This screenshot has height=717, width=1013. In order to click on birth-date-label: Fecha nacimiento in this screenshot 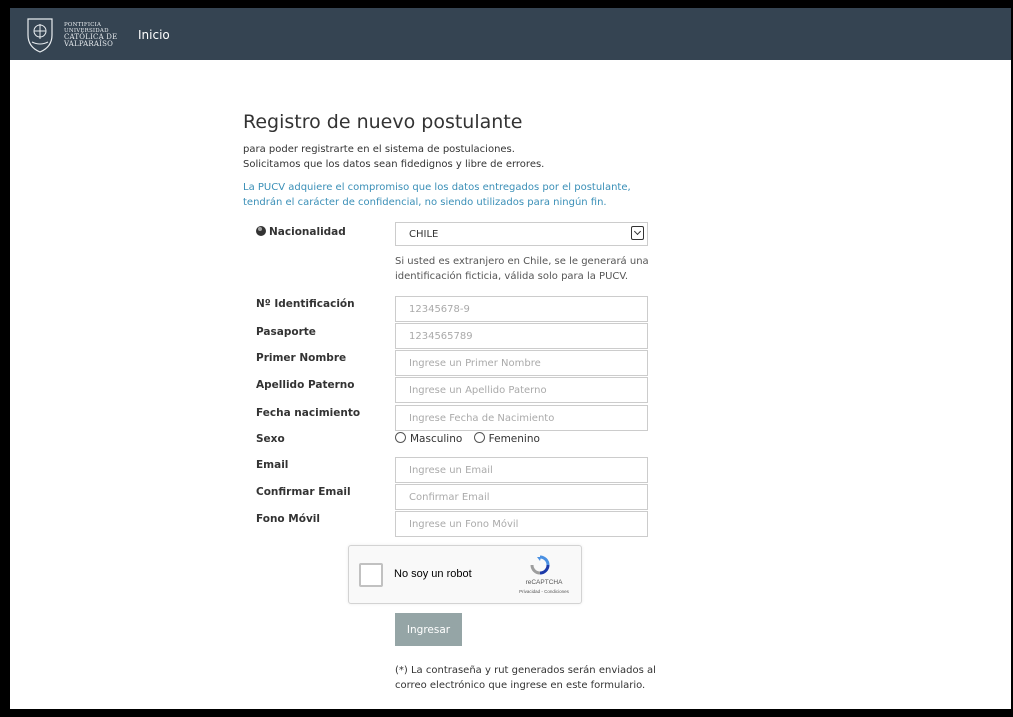, I will do `click(308, 413)`.